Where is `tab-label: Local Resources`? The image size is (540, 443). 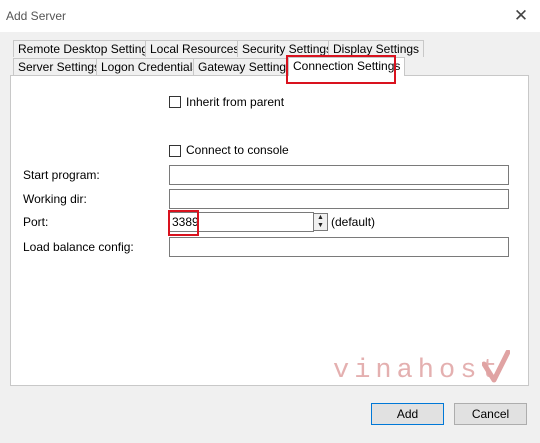
tab-label: Local Resources is located at coordinates (195, 49).